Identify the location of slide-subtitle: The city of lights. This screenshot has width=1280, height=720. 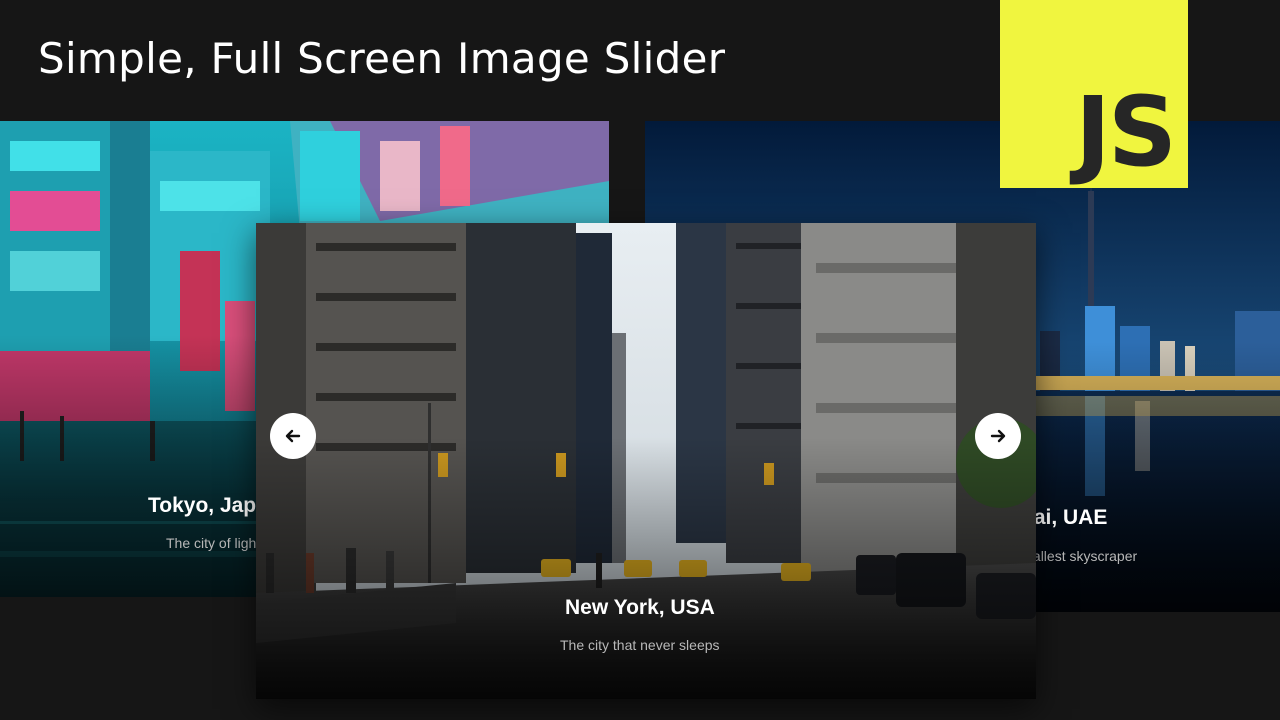
(217, 543).